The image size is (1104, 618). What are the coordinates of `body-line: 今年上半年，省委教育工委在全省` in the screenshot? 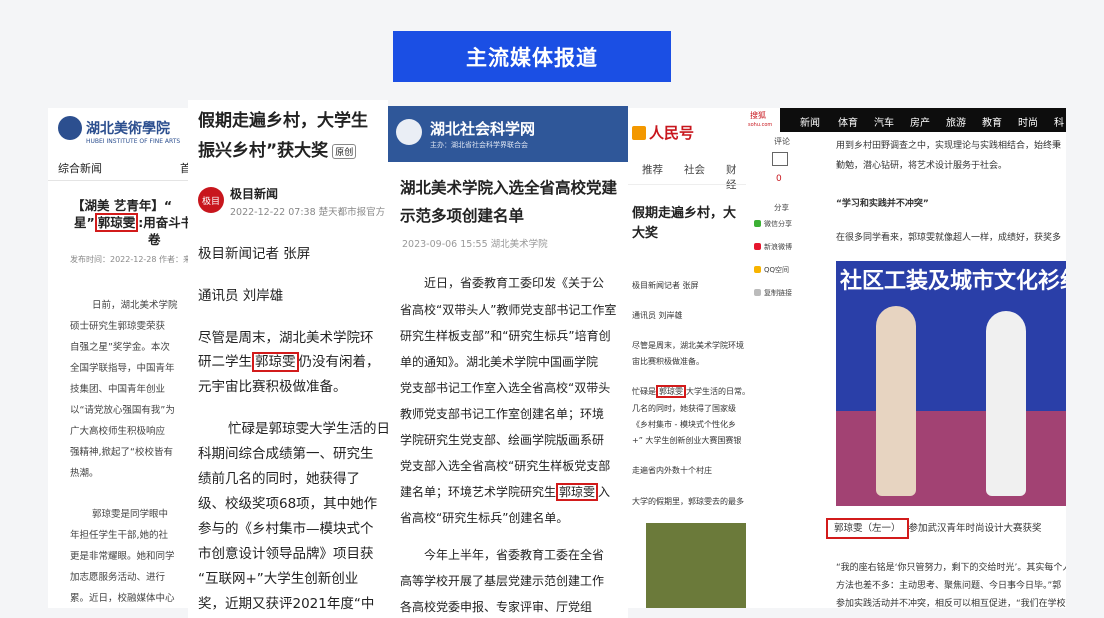 It's located at (514, 555).